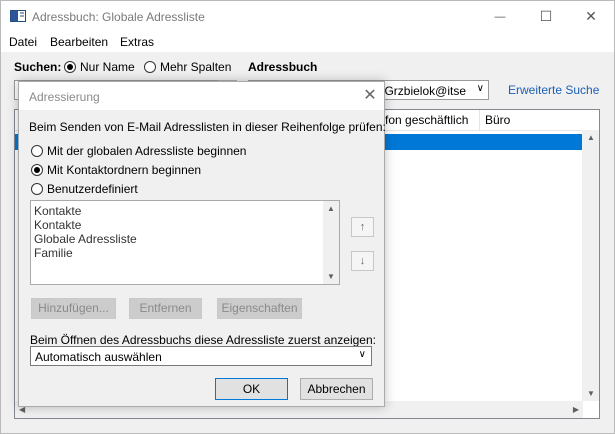 This screenshot has height=434, width=615. What do you see at coordinates (150, 67) in the screenshot?
I see `radio-more-columns` at bounding box center [150, 67].